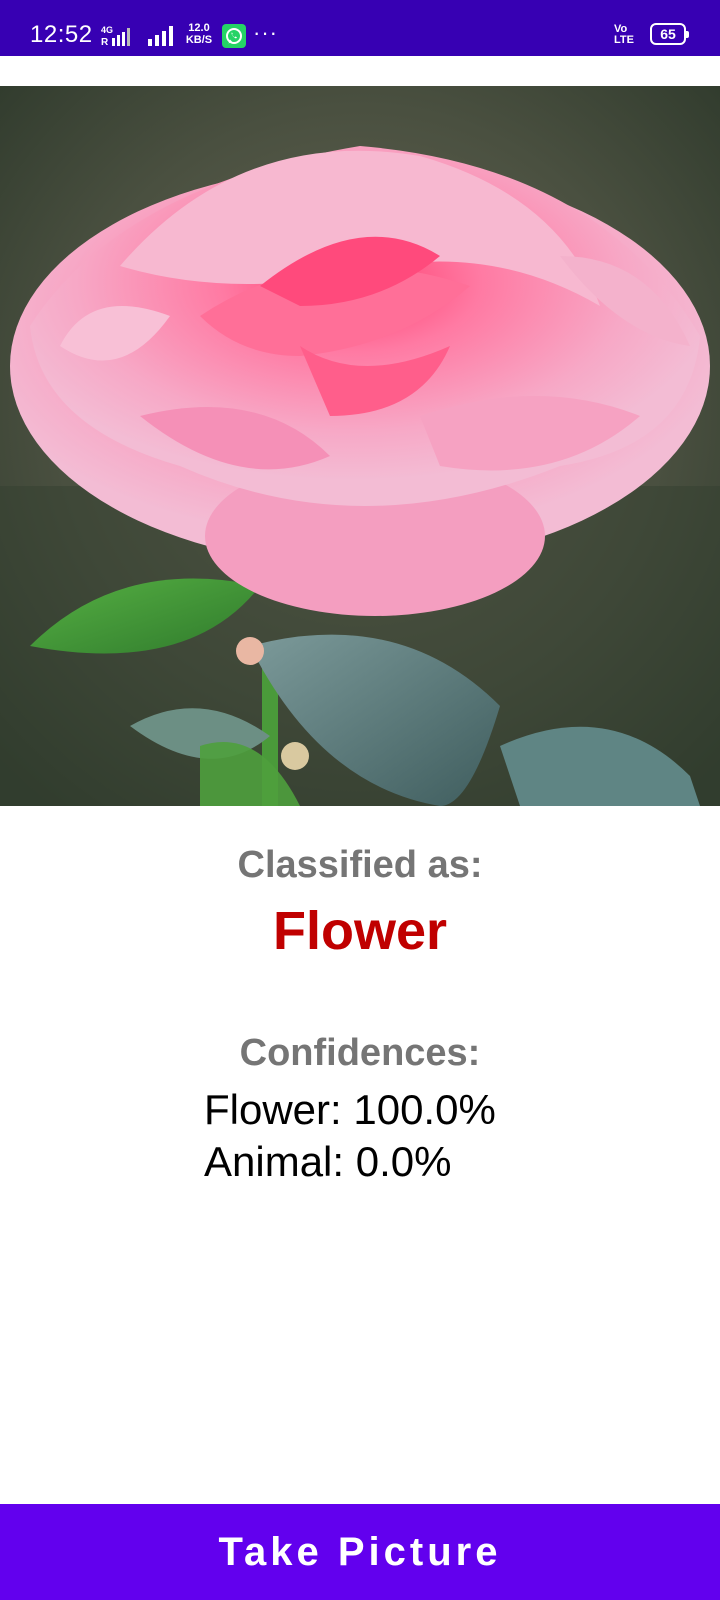 Image resolution: width=720 pixels, height=1600 pixels. What do you see at coordinates (624, 40) in the screenshot?
I see `volte-bottom: LTE` at bounding box center [624, 40].